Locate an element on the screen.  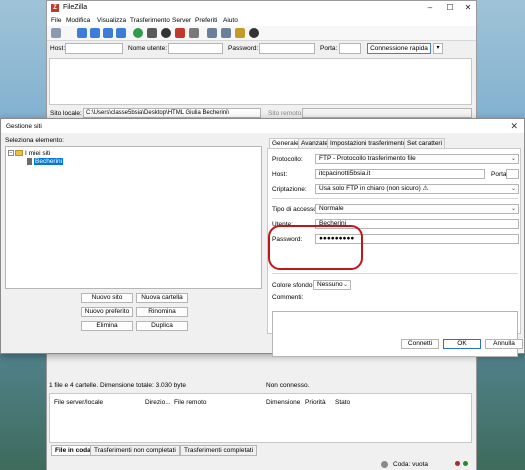
background-color-select: Nessuno ⌄ is located at coordinates (332, 285).